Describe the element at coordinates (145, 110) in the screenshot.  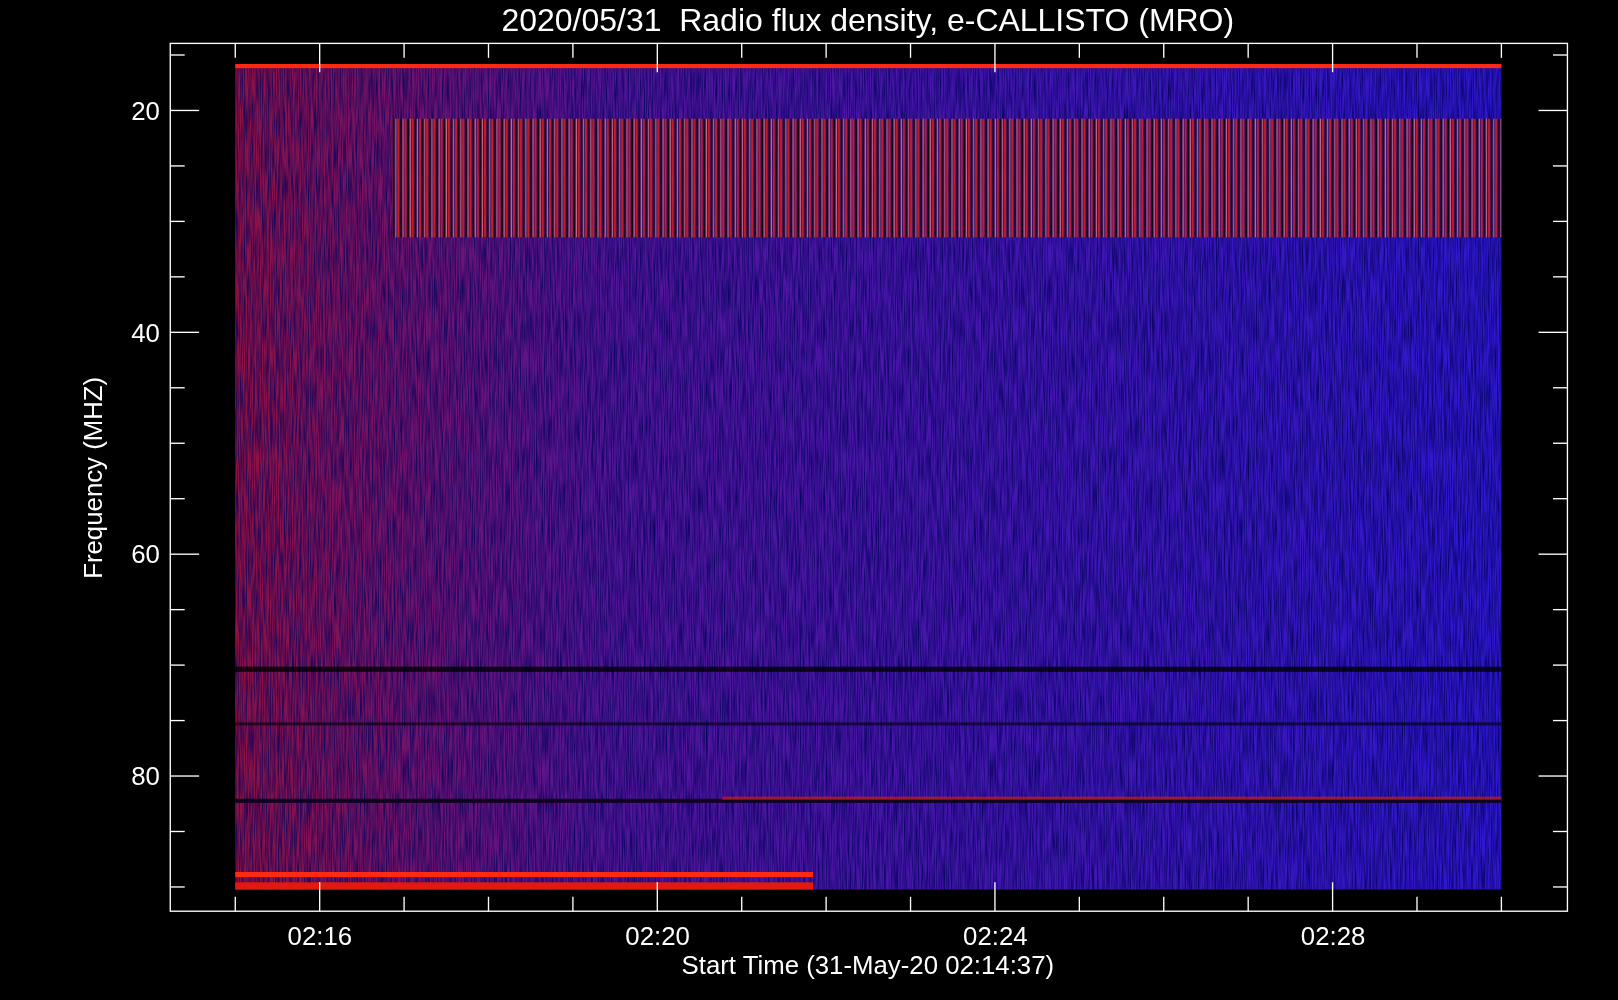
I see `y-tick-label: 20` at that location.